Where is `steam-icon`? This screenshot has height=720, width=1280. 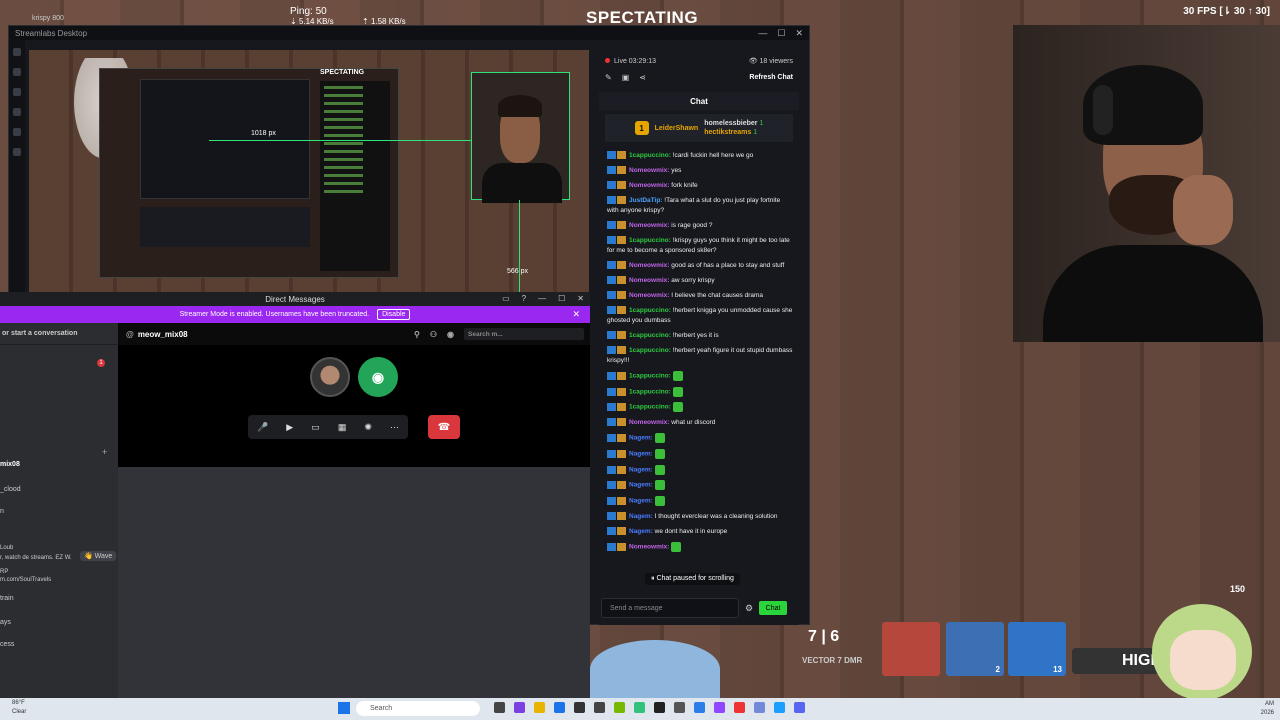
steam-icon is located at coordinates (779, 707).